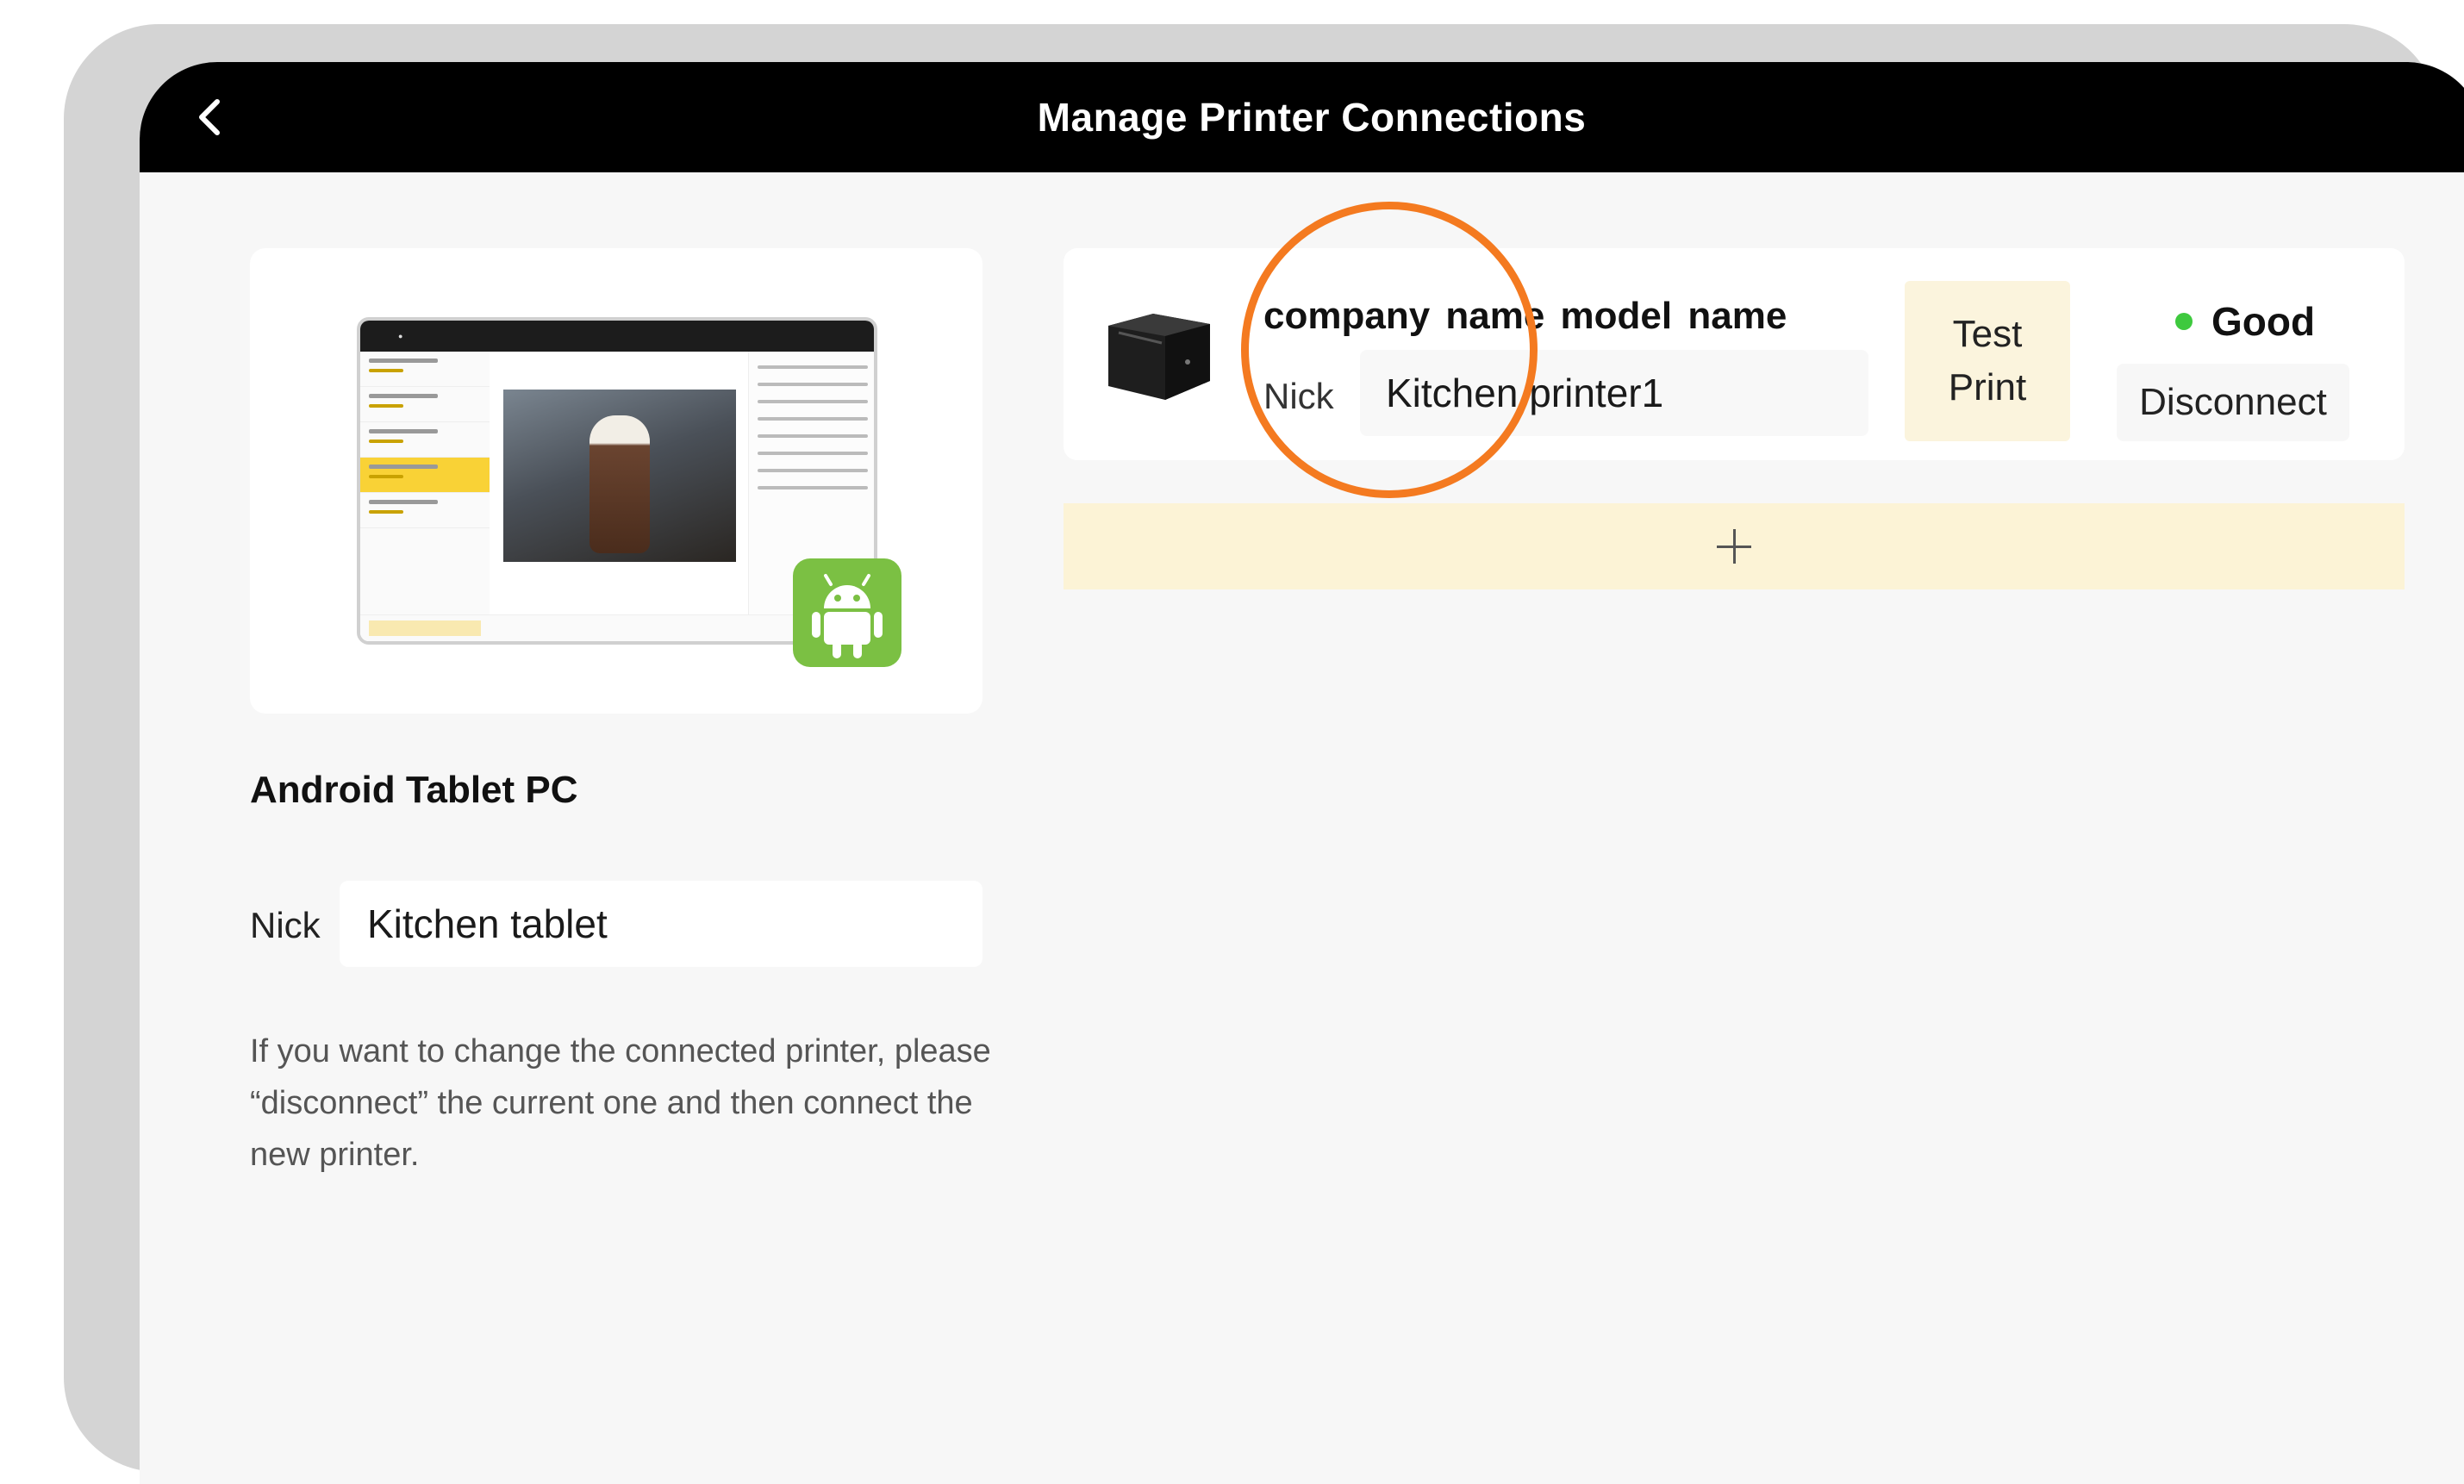 Image resolution: width=2464 pixels, height=1484 pixels. I want to click on disconnect-button: Disconnect, so click(2233, 403).